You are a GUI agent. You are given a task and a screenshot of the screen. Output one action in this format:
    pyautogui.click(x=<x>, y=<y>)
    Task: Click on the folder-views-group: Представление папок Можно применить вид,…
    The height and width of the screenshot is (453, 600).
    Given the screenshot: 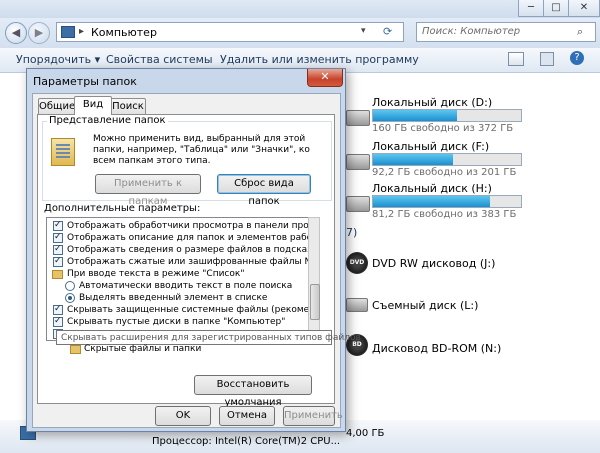 What is the action you would take?
    pyautogui.click(x=187, y=161)
    